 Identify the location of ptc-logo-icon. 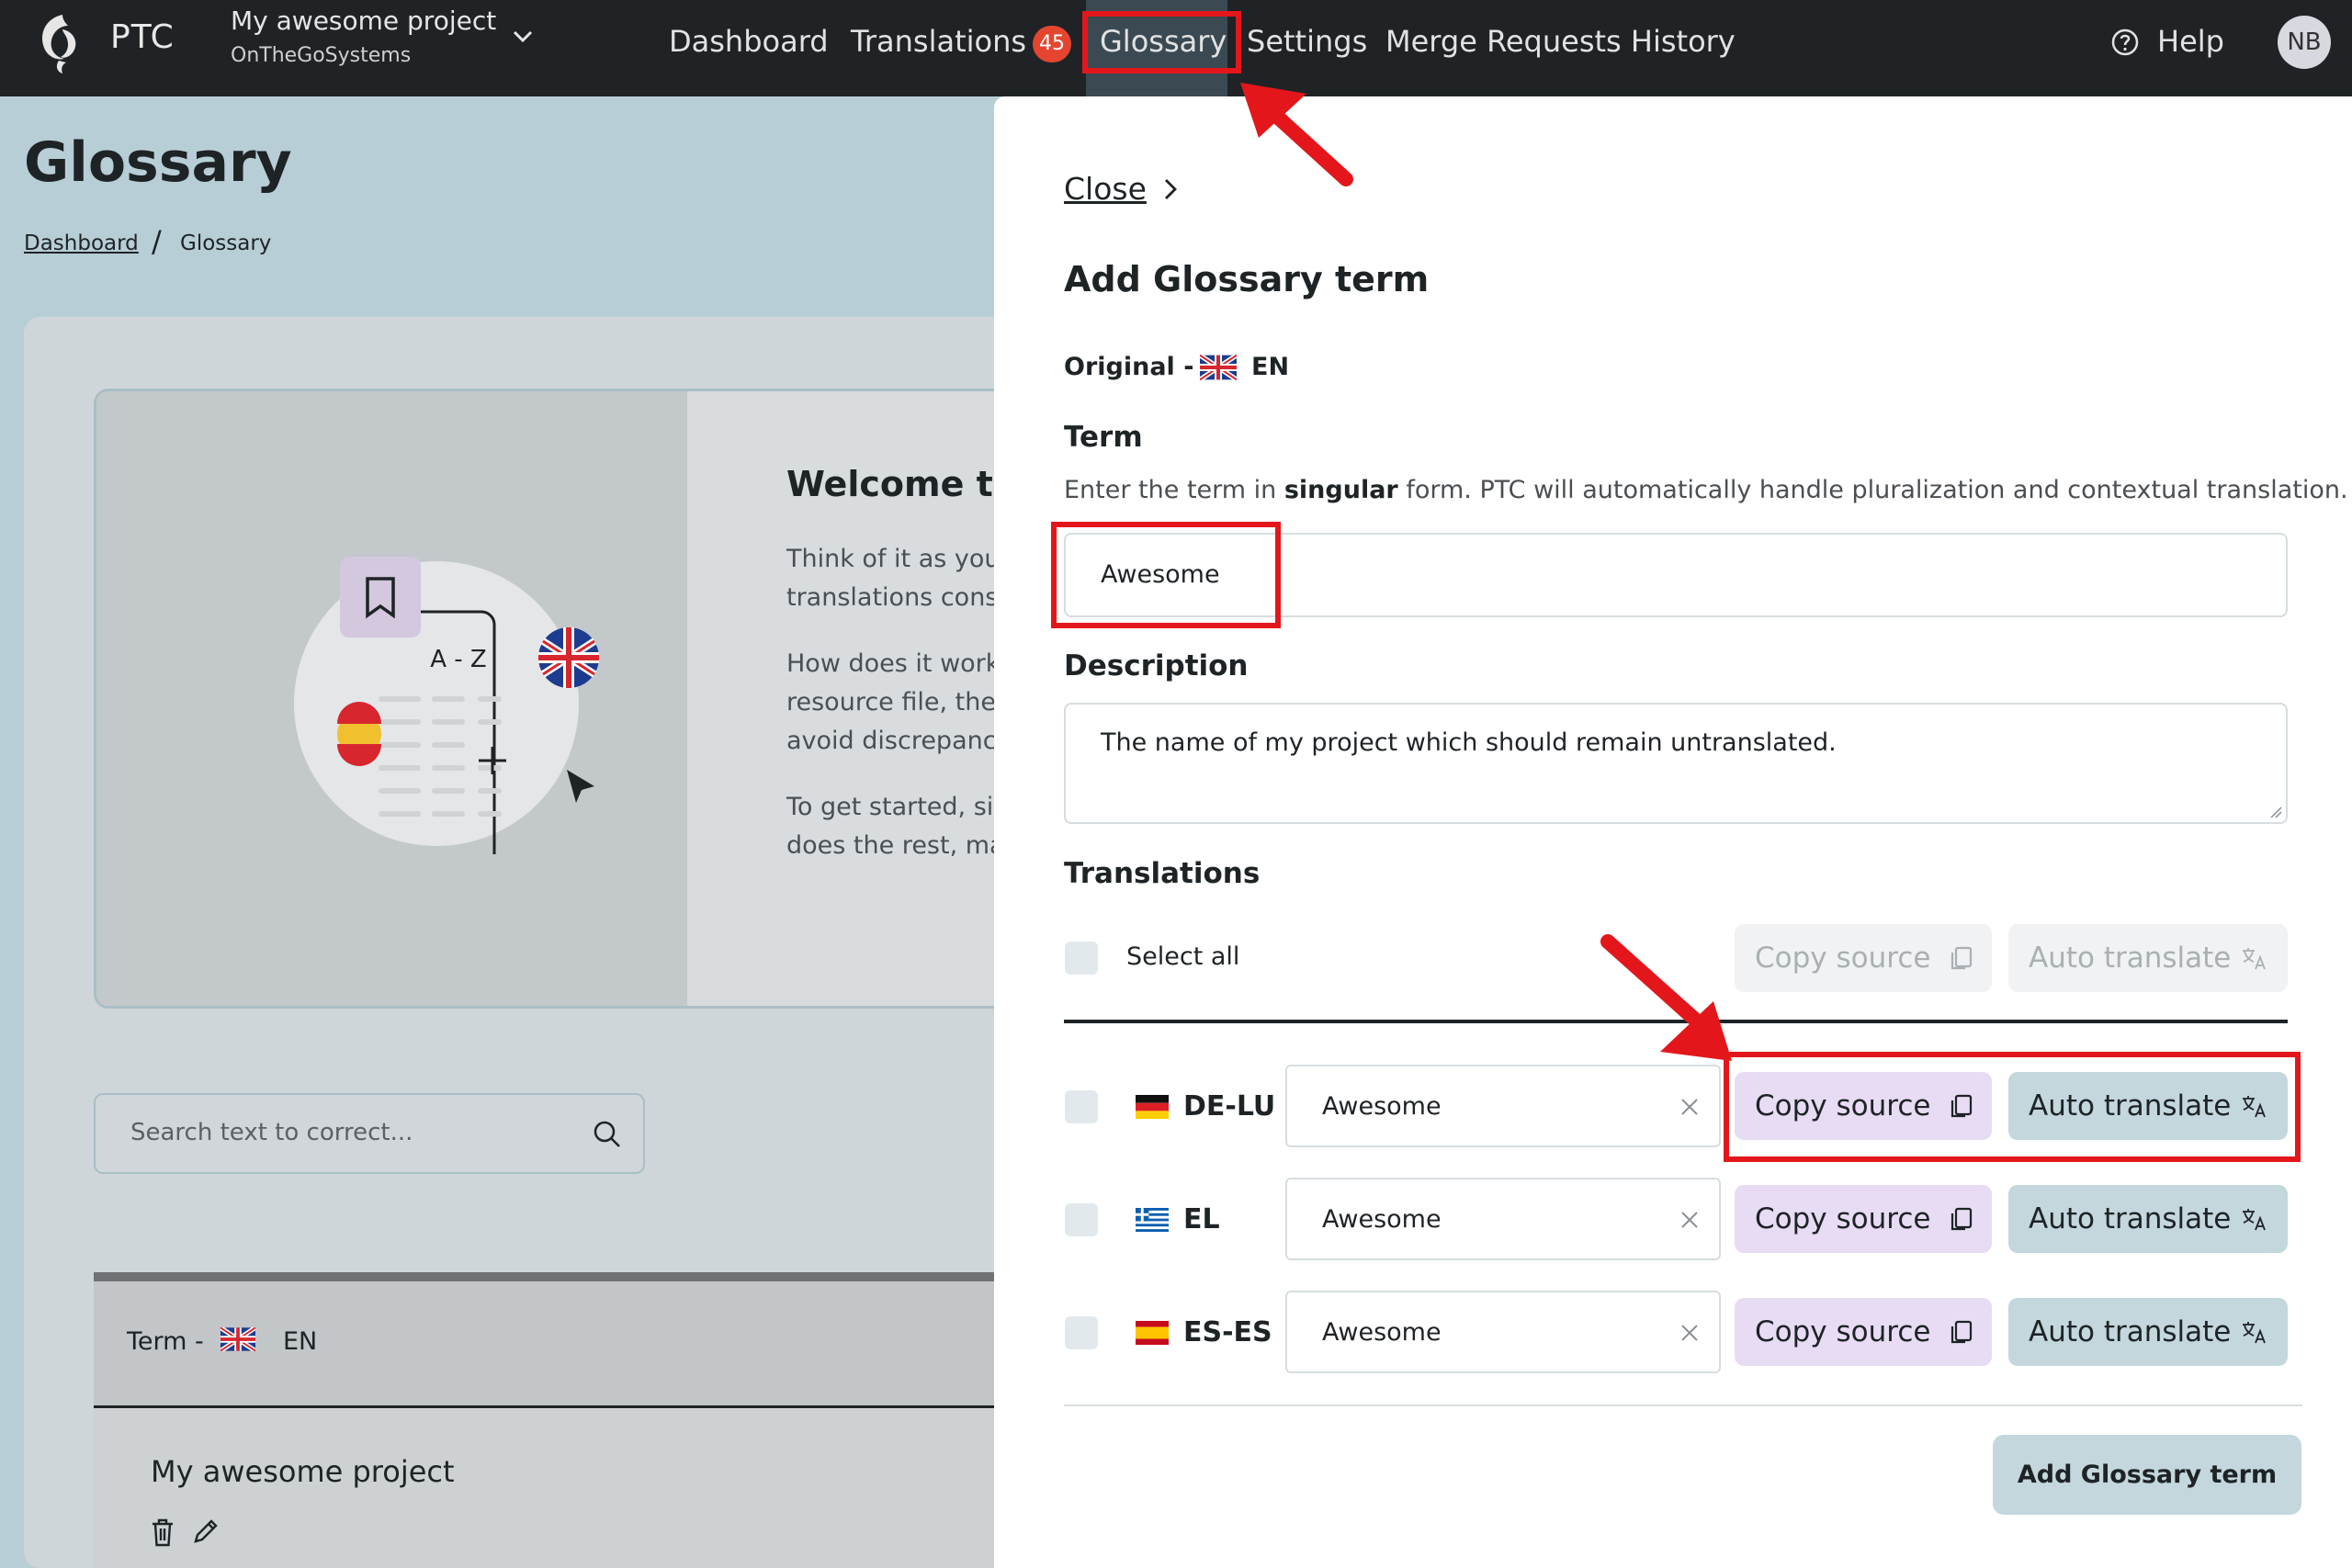
(60, 43).